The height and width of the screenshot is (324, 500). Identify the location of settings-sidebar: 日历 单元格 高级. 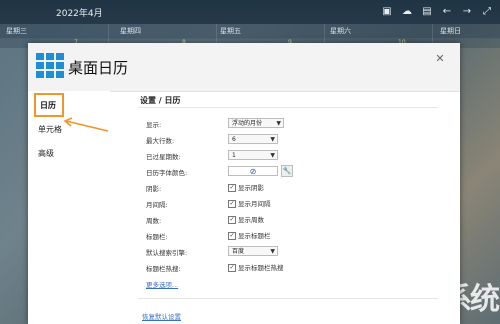
(69, 207).